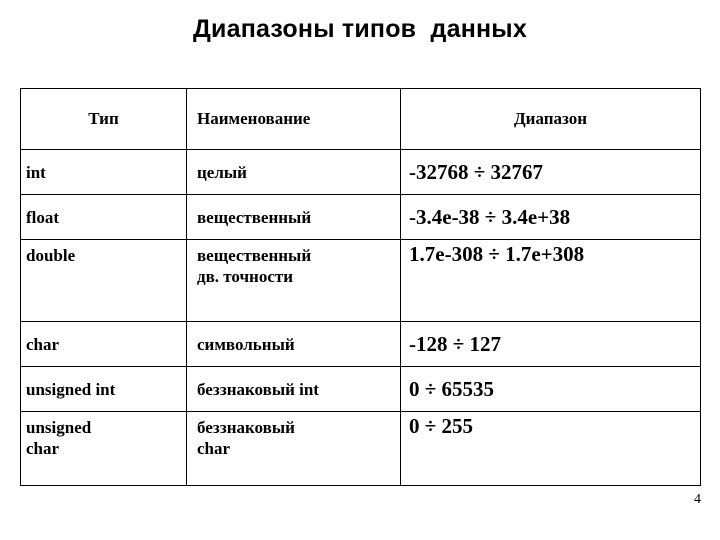  What do you see at coordinates (103, 119) in the screenshot?
I see `column-header-type: Тип` at bounding box center [103, 119].